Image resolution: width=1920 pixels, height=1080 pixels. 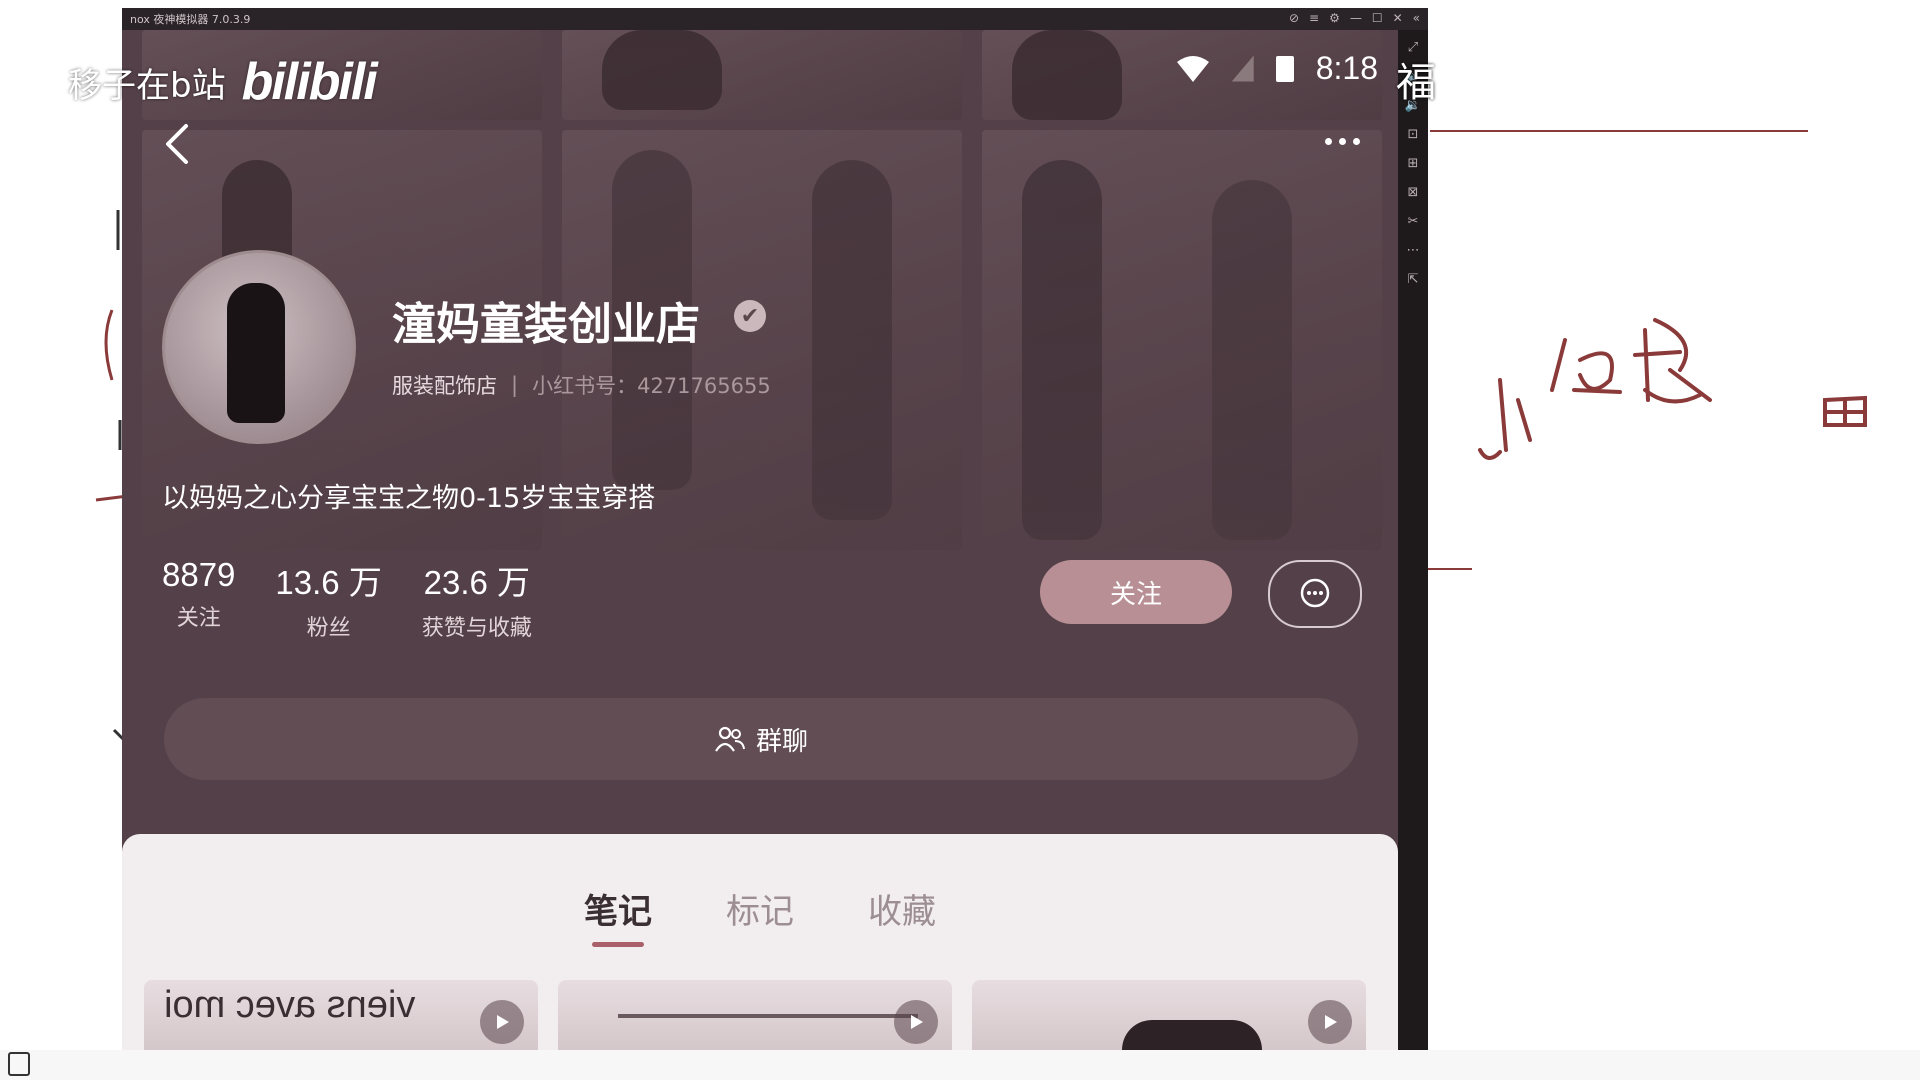 What do you see at coordinates (546, 324) in the screenshot?
I see `profile-name: 潼妈童装创业店` at bounding box center [546, 324].